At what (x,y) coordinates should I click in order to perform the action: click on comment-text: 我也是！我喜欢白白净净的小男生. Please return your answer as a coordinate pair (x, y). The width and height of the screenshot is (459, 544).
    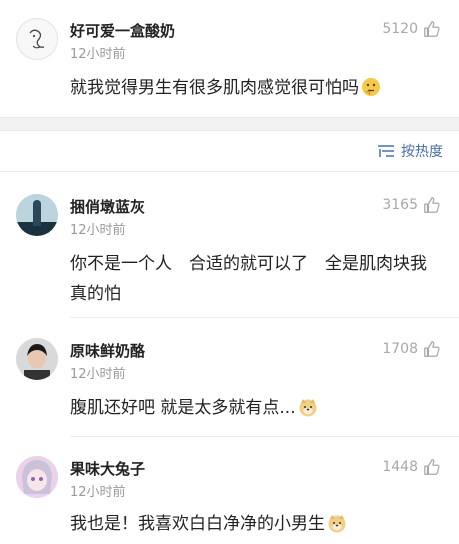
    Looking at the image, I should click on (253, 524).